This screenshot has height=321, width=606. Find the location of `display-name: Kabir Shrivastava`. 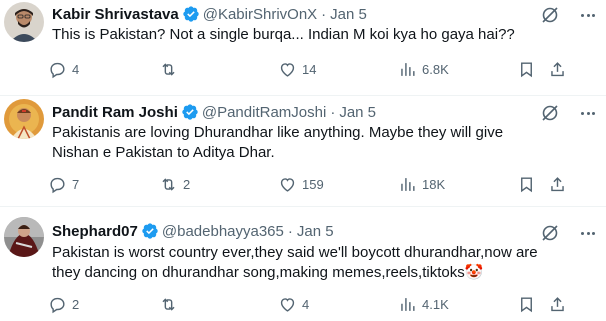

display-name: Kabir Shrivastava is located at coordinates (115, 14).